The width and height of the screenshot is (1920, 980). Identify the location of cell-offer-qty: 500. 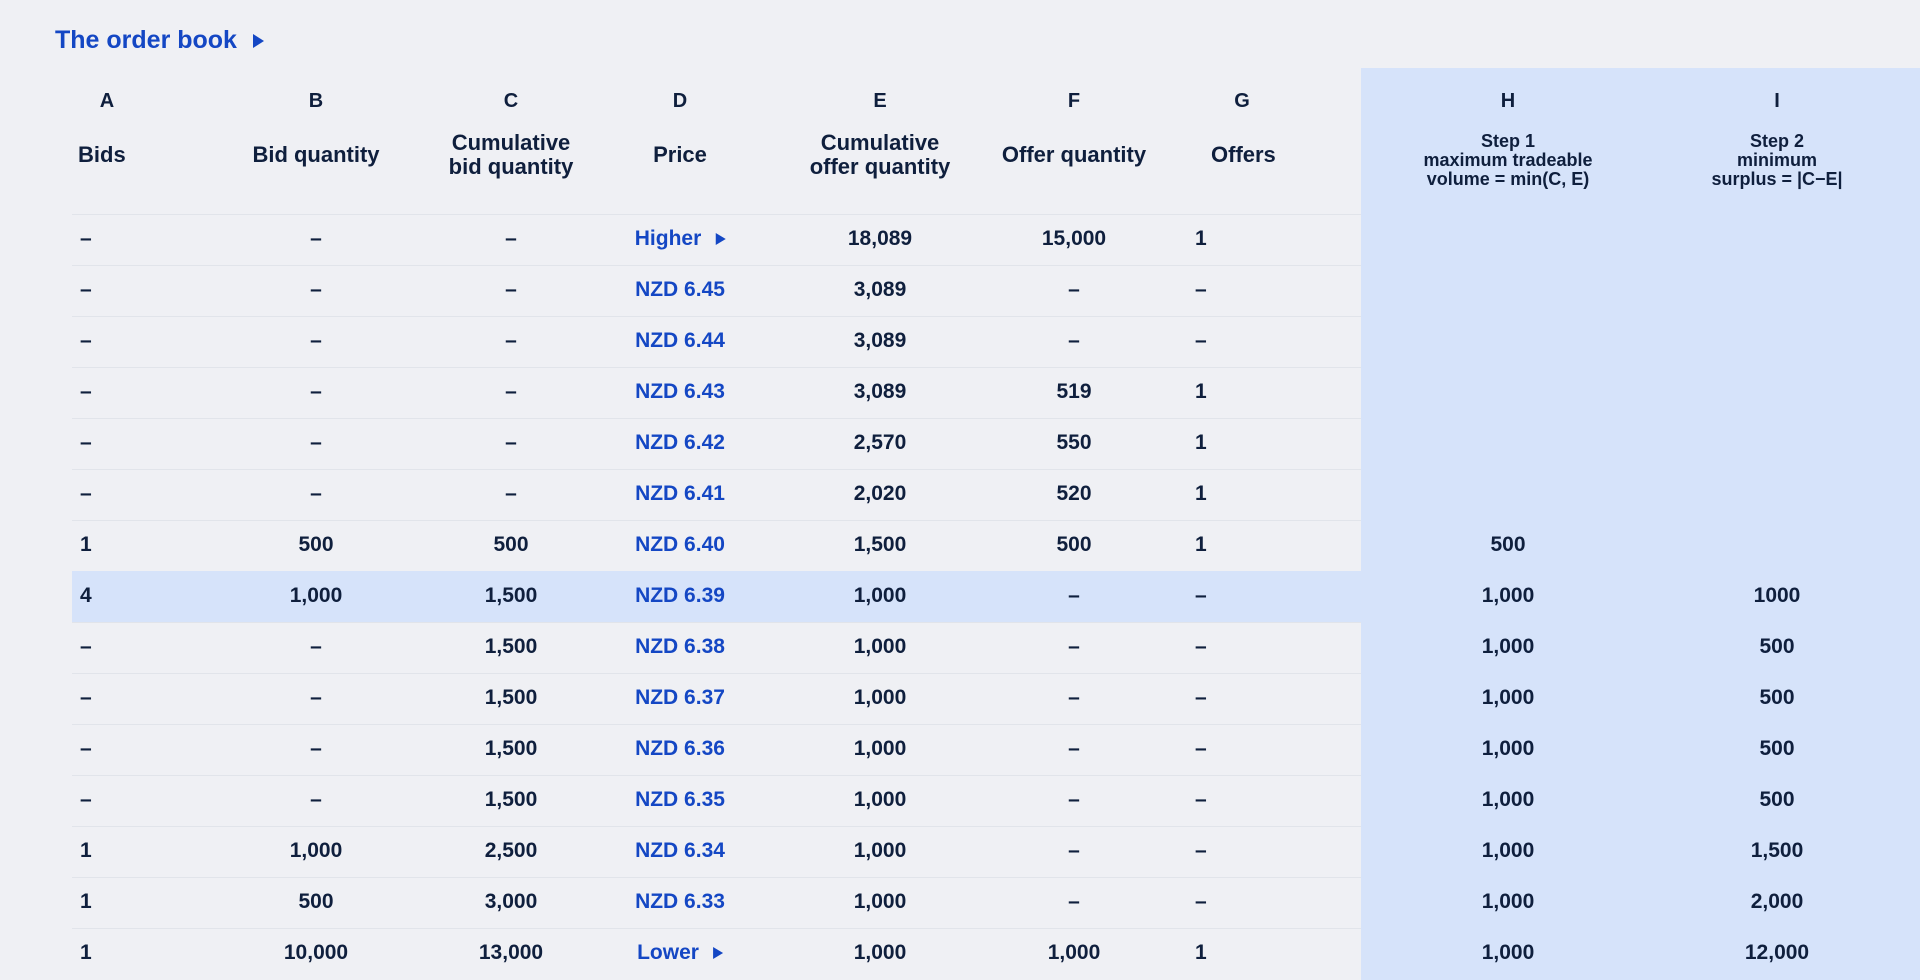
(1074, 544).